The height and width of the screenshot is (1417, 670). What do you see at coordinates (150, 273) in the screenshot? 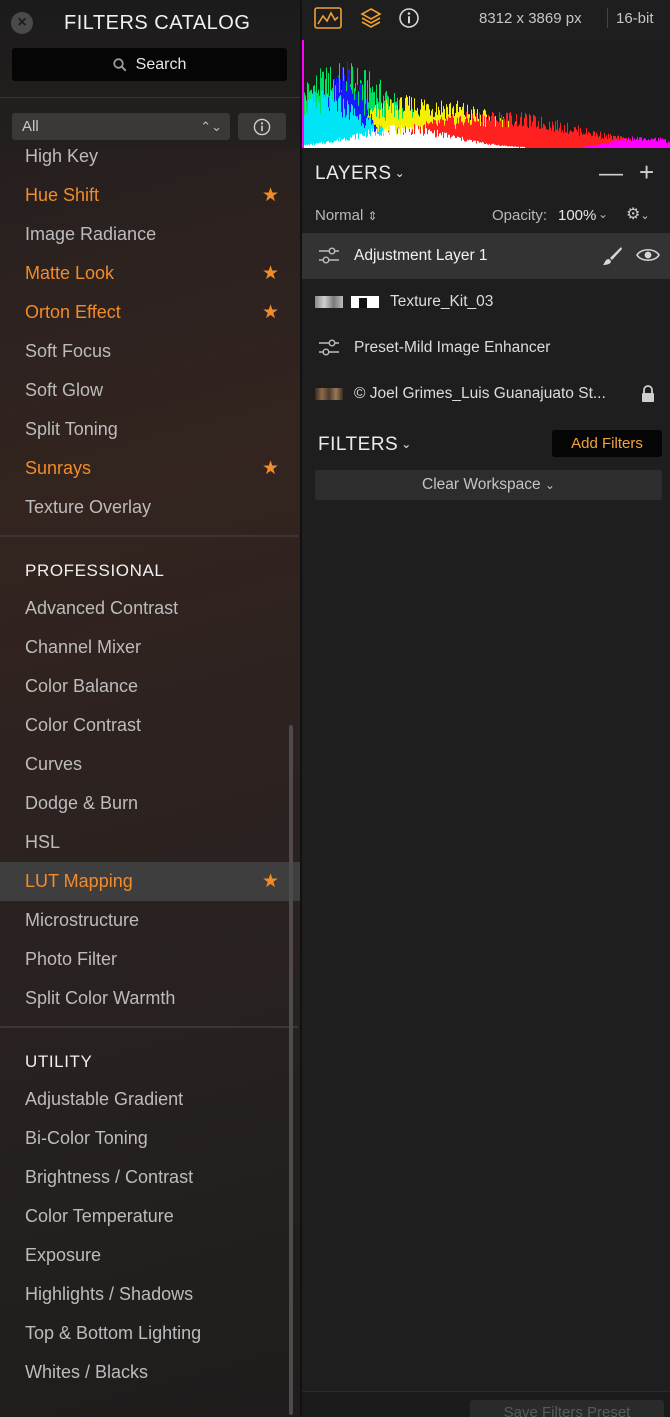
I see `filter-item: Matte Look ★` at bounding box center [150, 273].